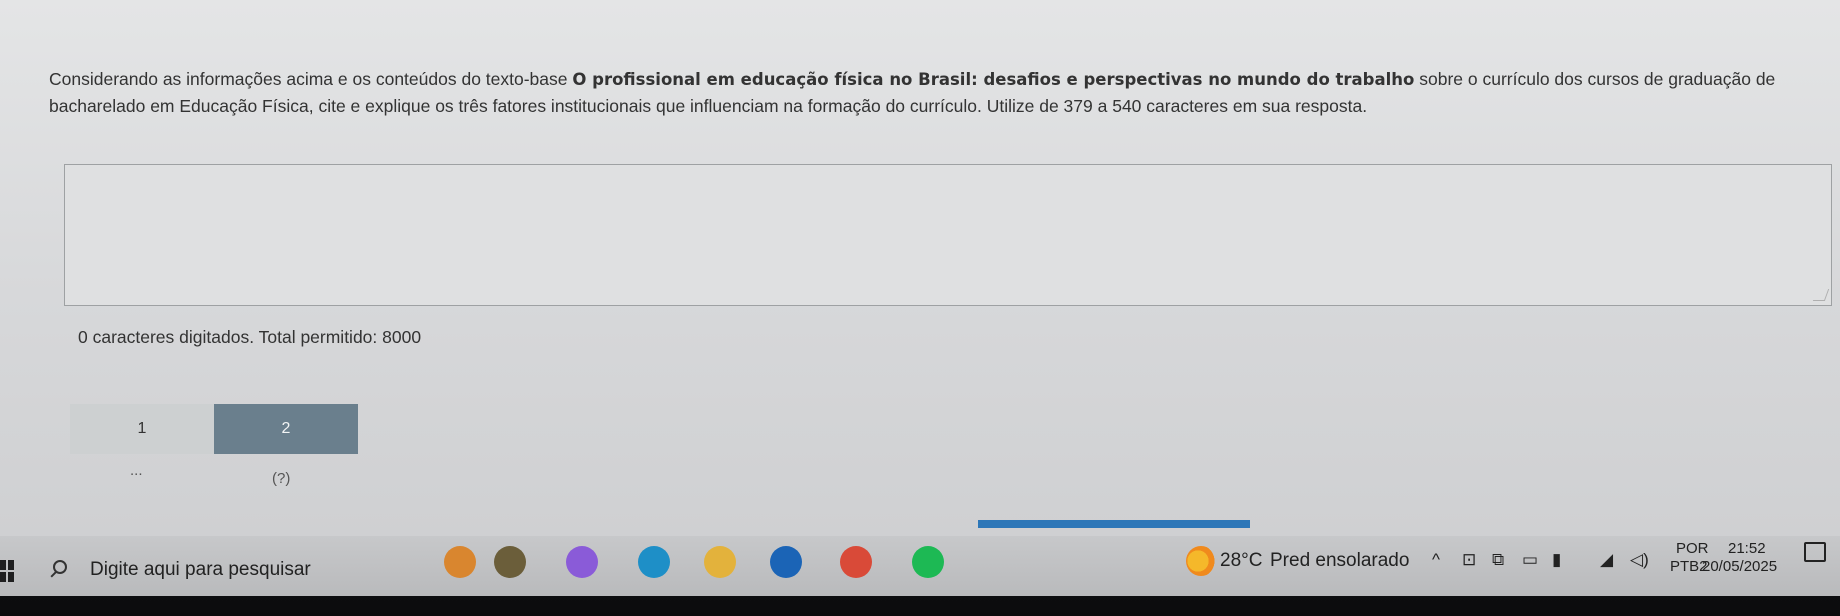 This screenshot has width=1840, height=616. I want to click on clock-time: 21:52, so click(1747, 548).